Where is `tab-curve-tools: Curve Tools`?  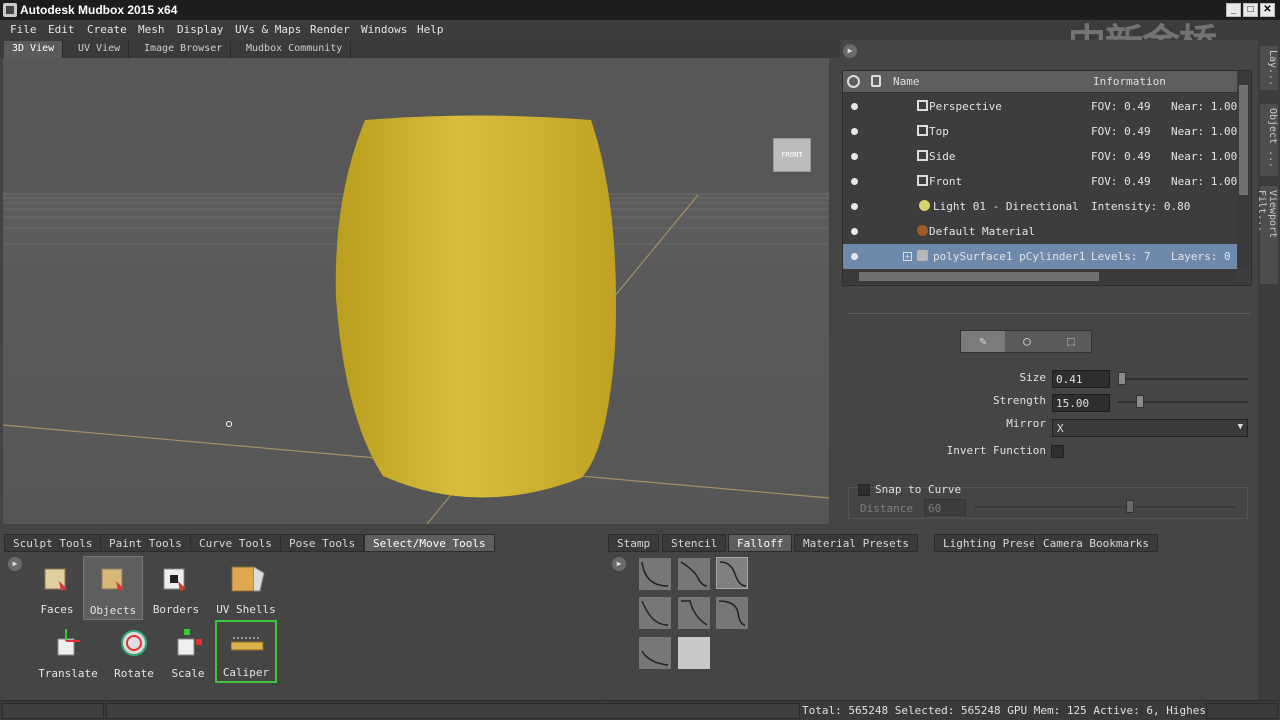 tab-curve-tools: Curve Tools is located at coordinates (235, 543).